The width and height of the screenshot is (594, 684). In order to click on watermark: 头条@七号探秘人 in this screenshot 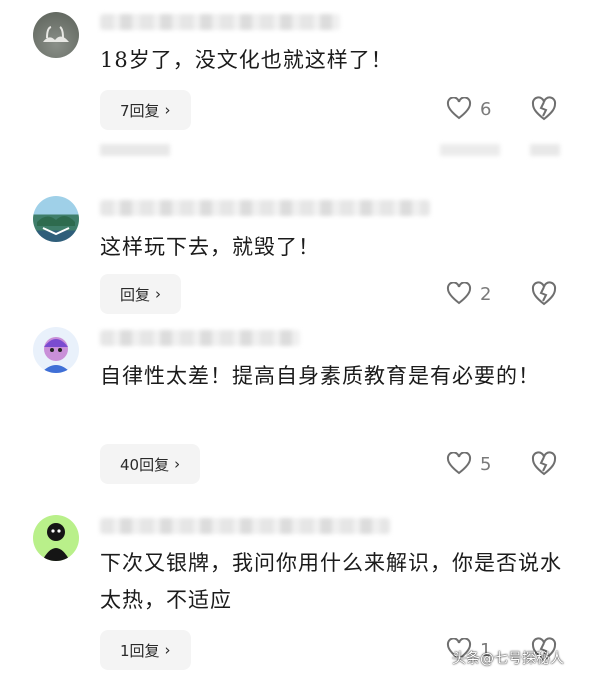, I will do `click(508, 659)`.